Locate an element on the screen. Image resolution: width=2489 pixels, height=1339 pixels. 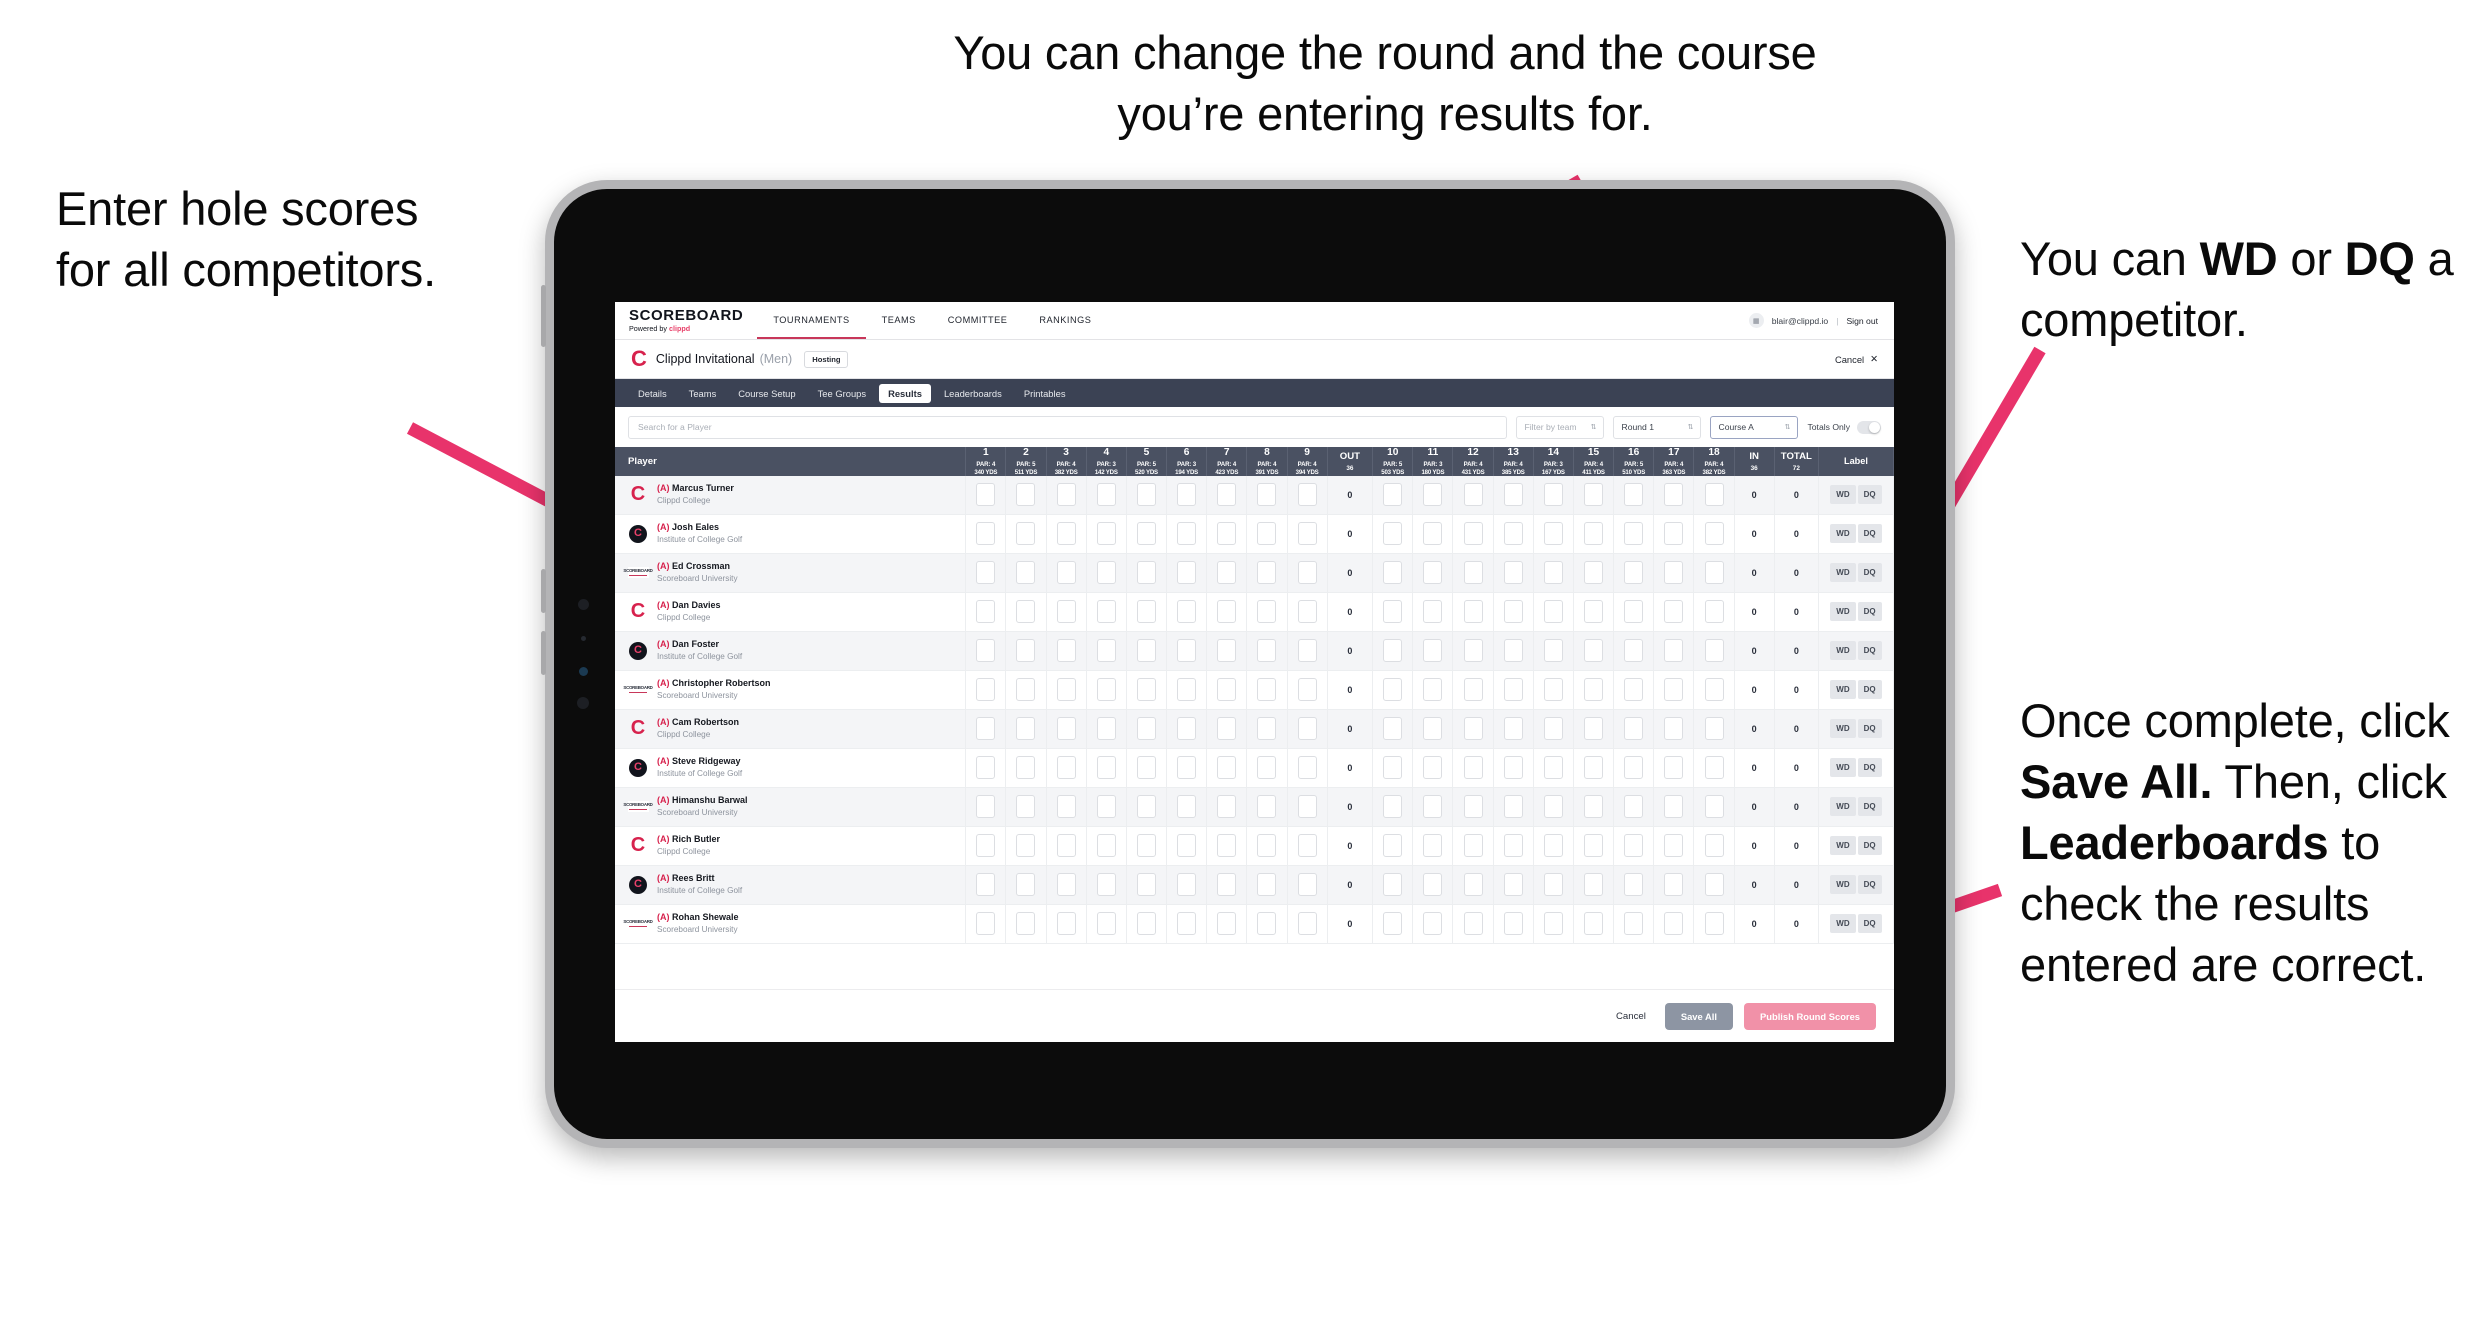
table-row: C (A) Cam Robertson Clippd College 0 0 0 WD DQ is located at coordinates (1254, 729).